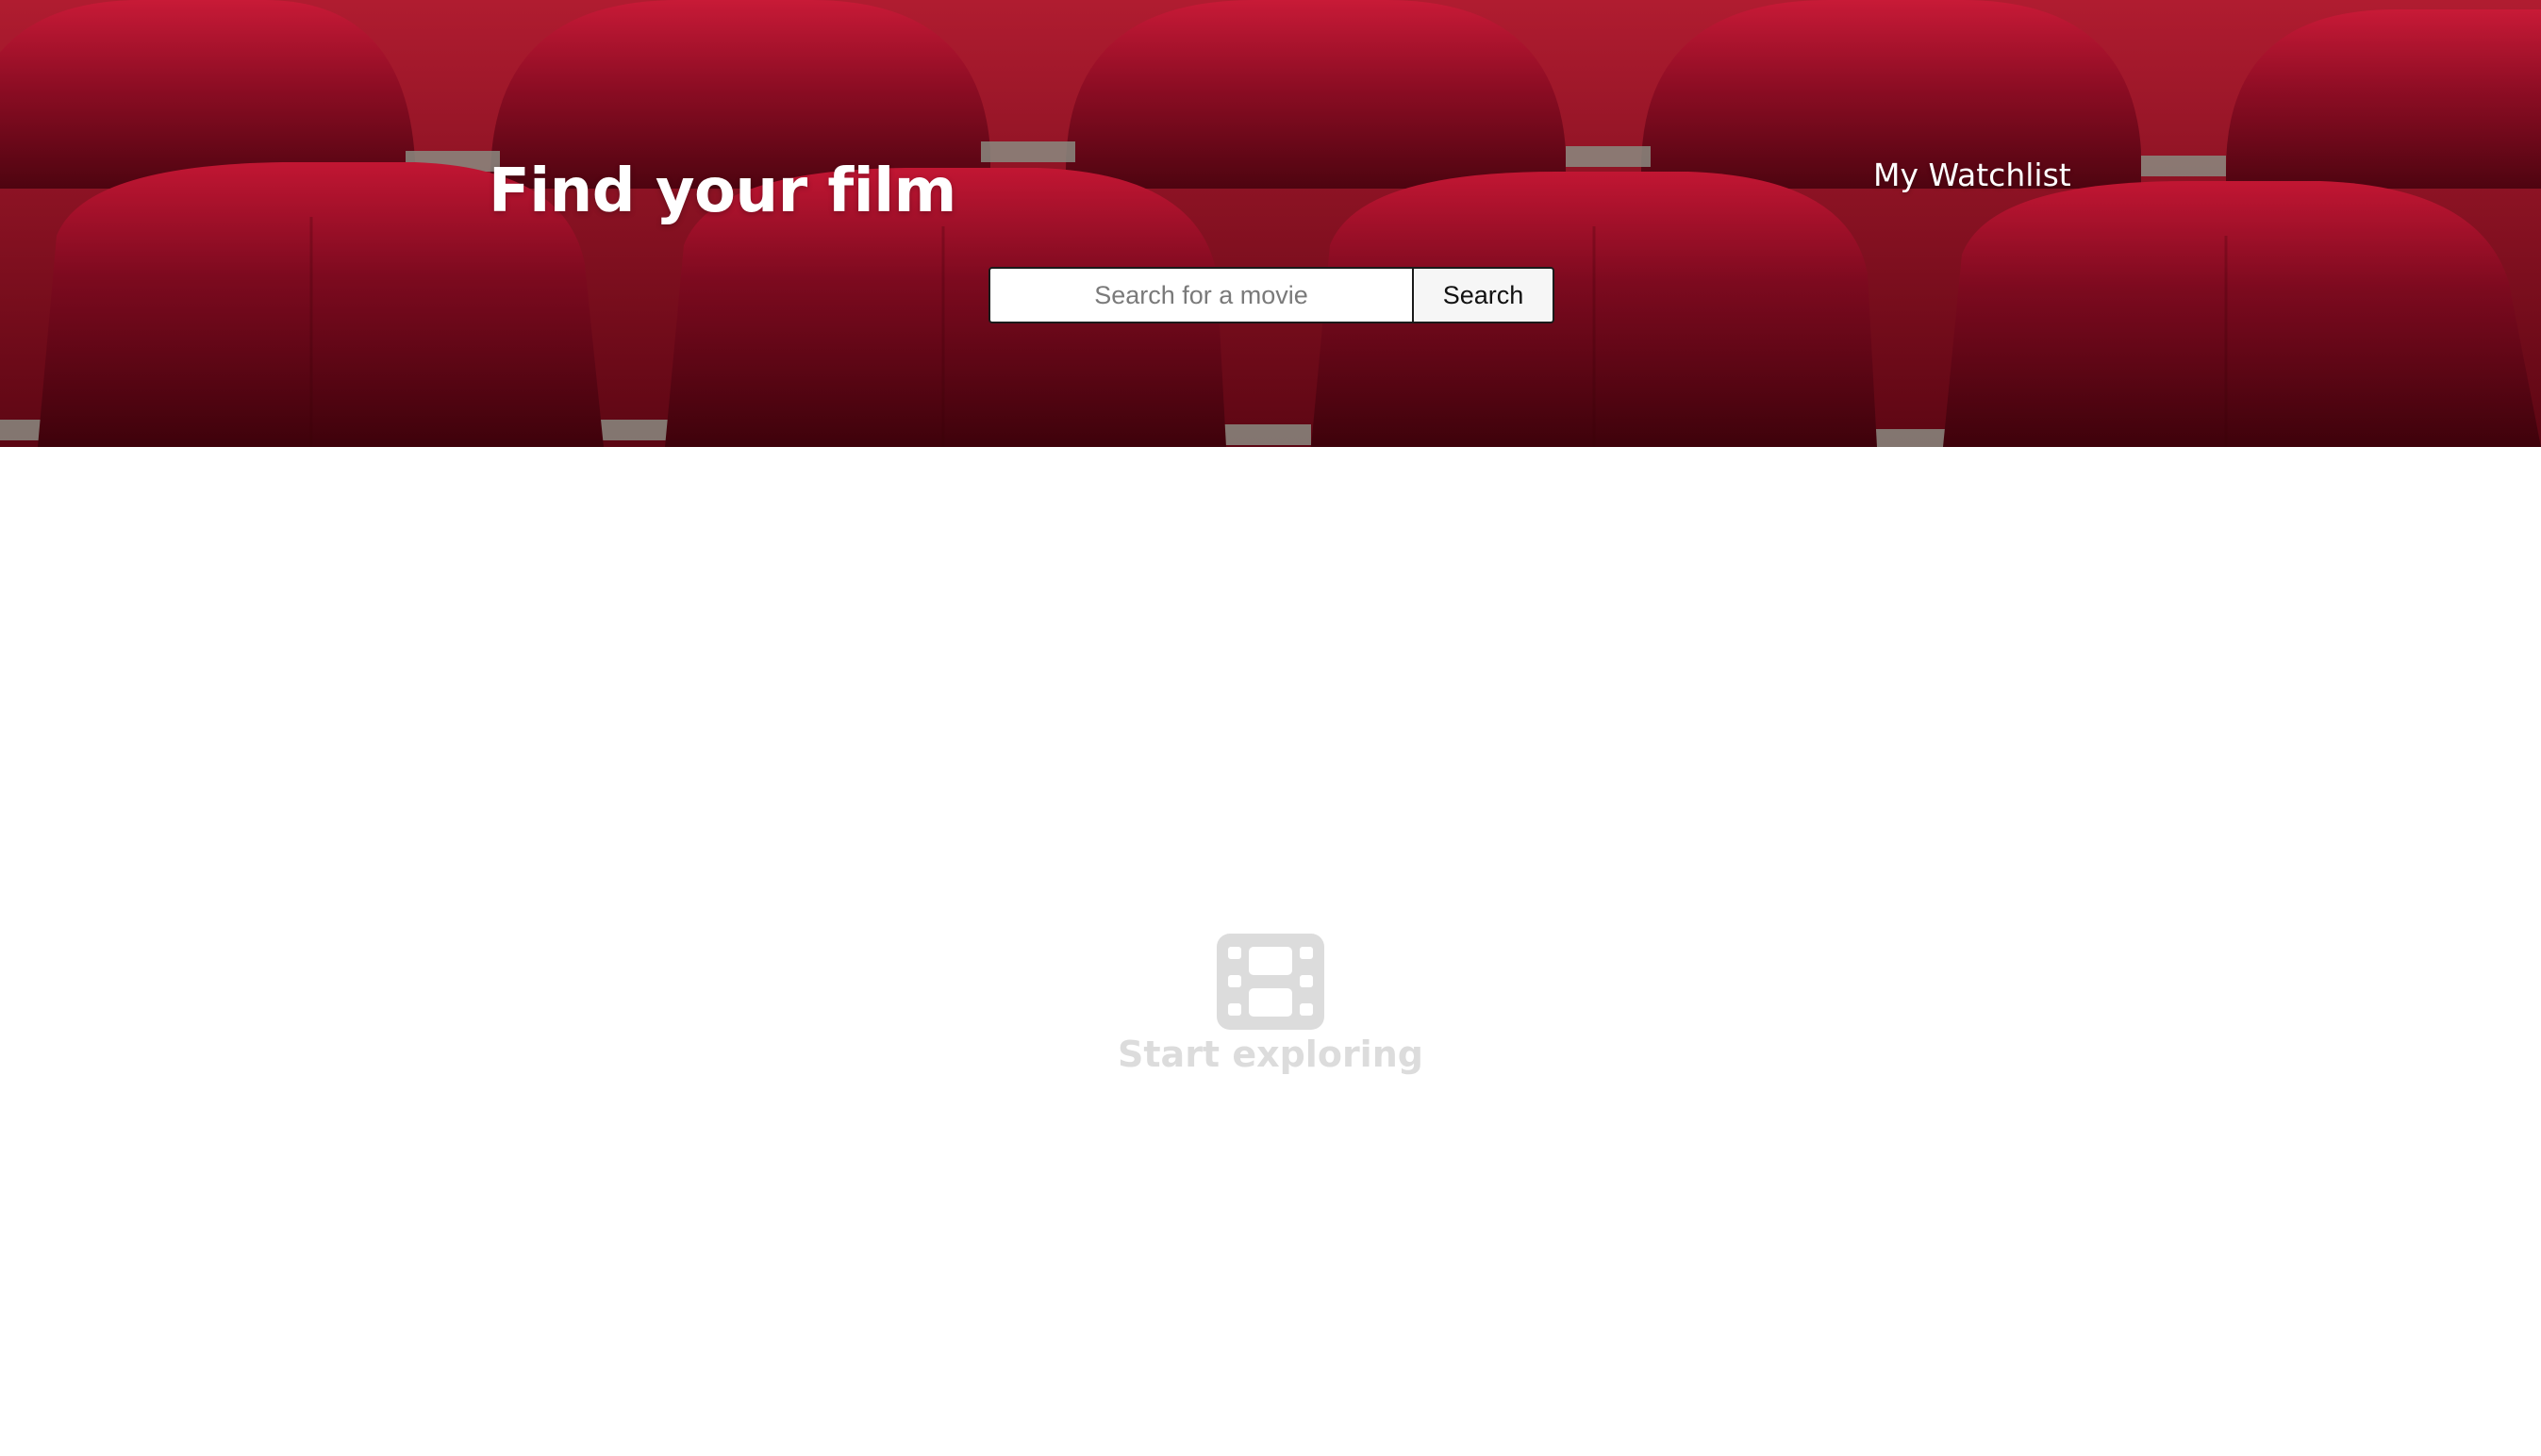  I want to click on empty-state-message: Start exploring, so click(1270, 1054).